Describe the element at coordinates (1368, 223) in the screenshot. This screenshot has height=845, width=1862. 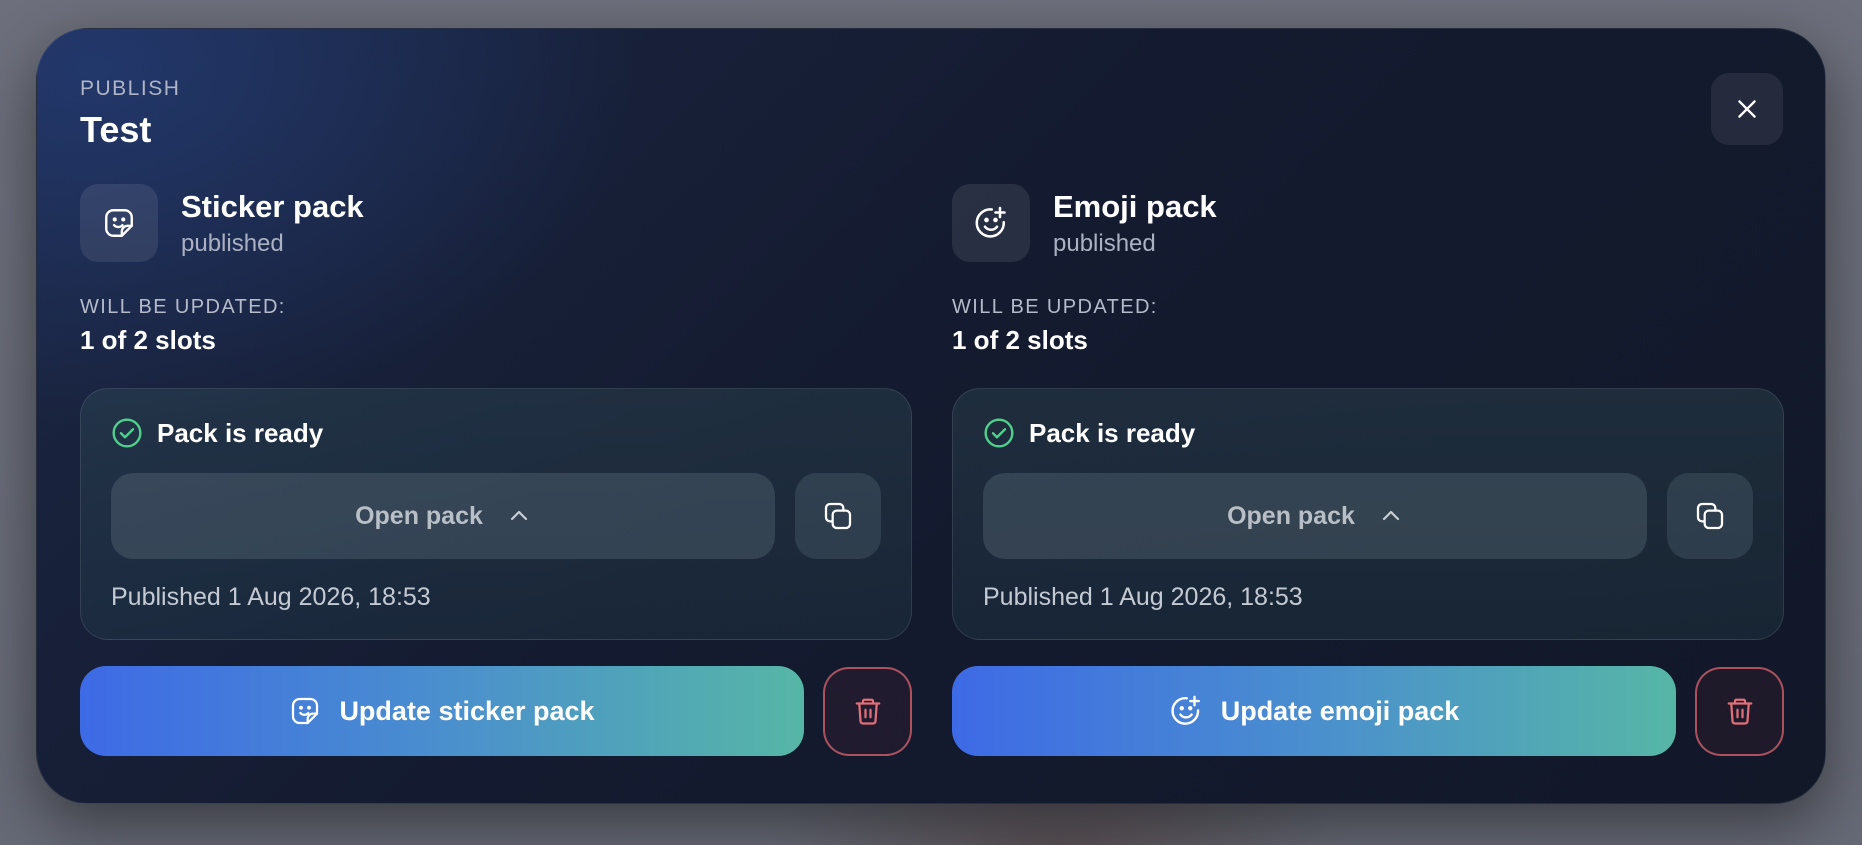
I see `pack-header: Emoji pack published` at that location.